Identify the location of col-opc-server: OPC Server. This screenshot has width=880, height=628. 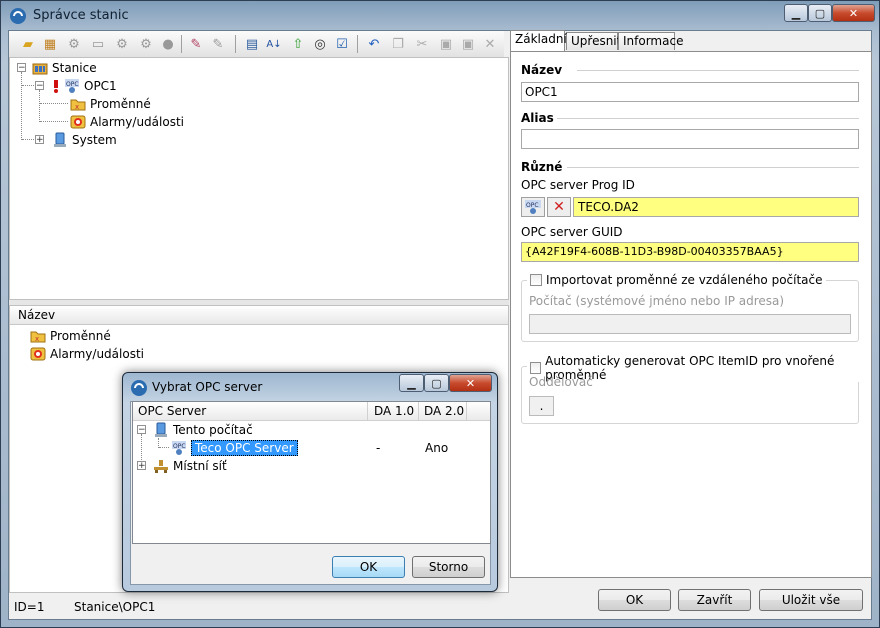
(172, 411).